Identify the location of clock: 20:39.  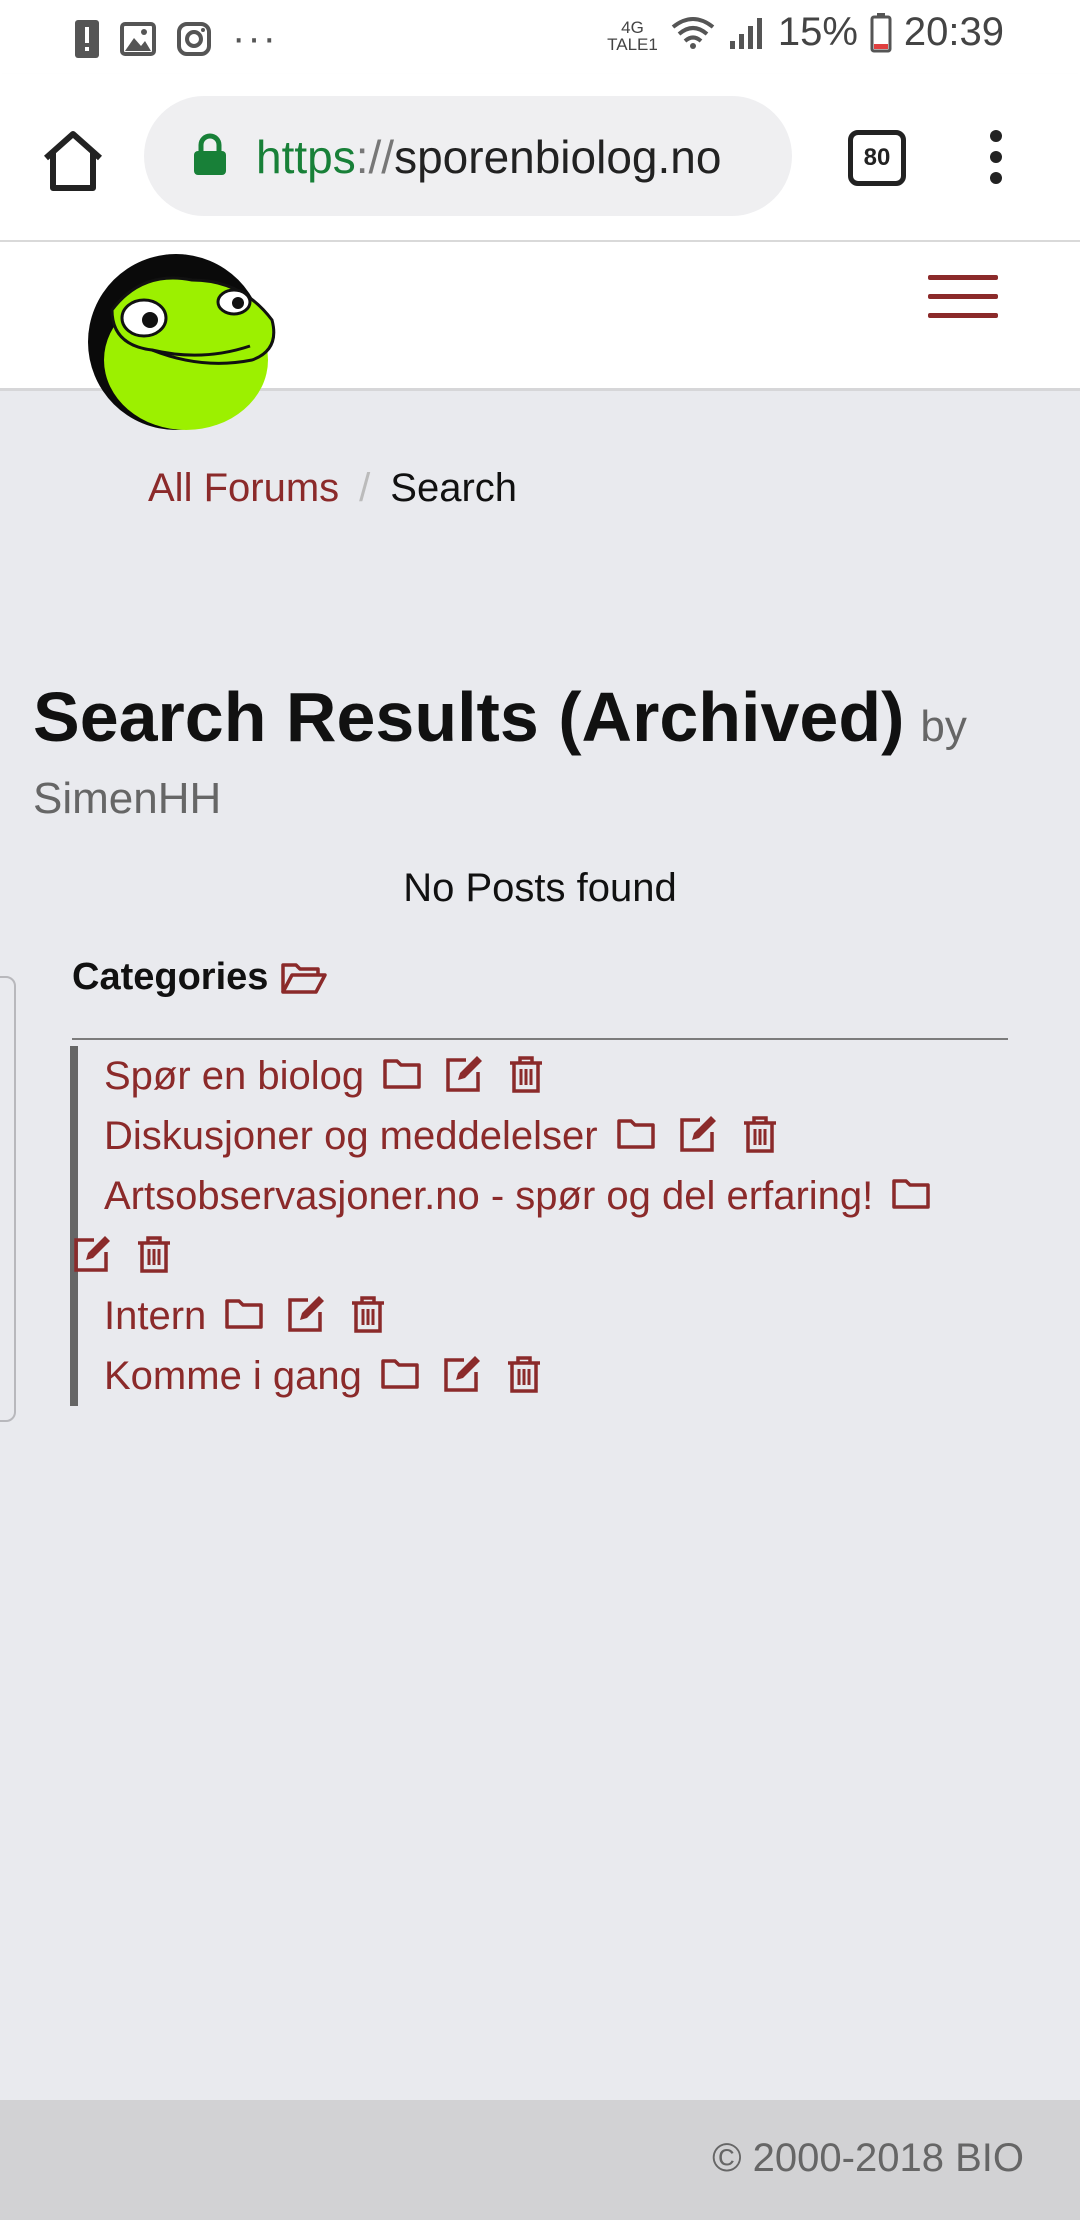
(953, 32).